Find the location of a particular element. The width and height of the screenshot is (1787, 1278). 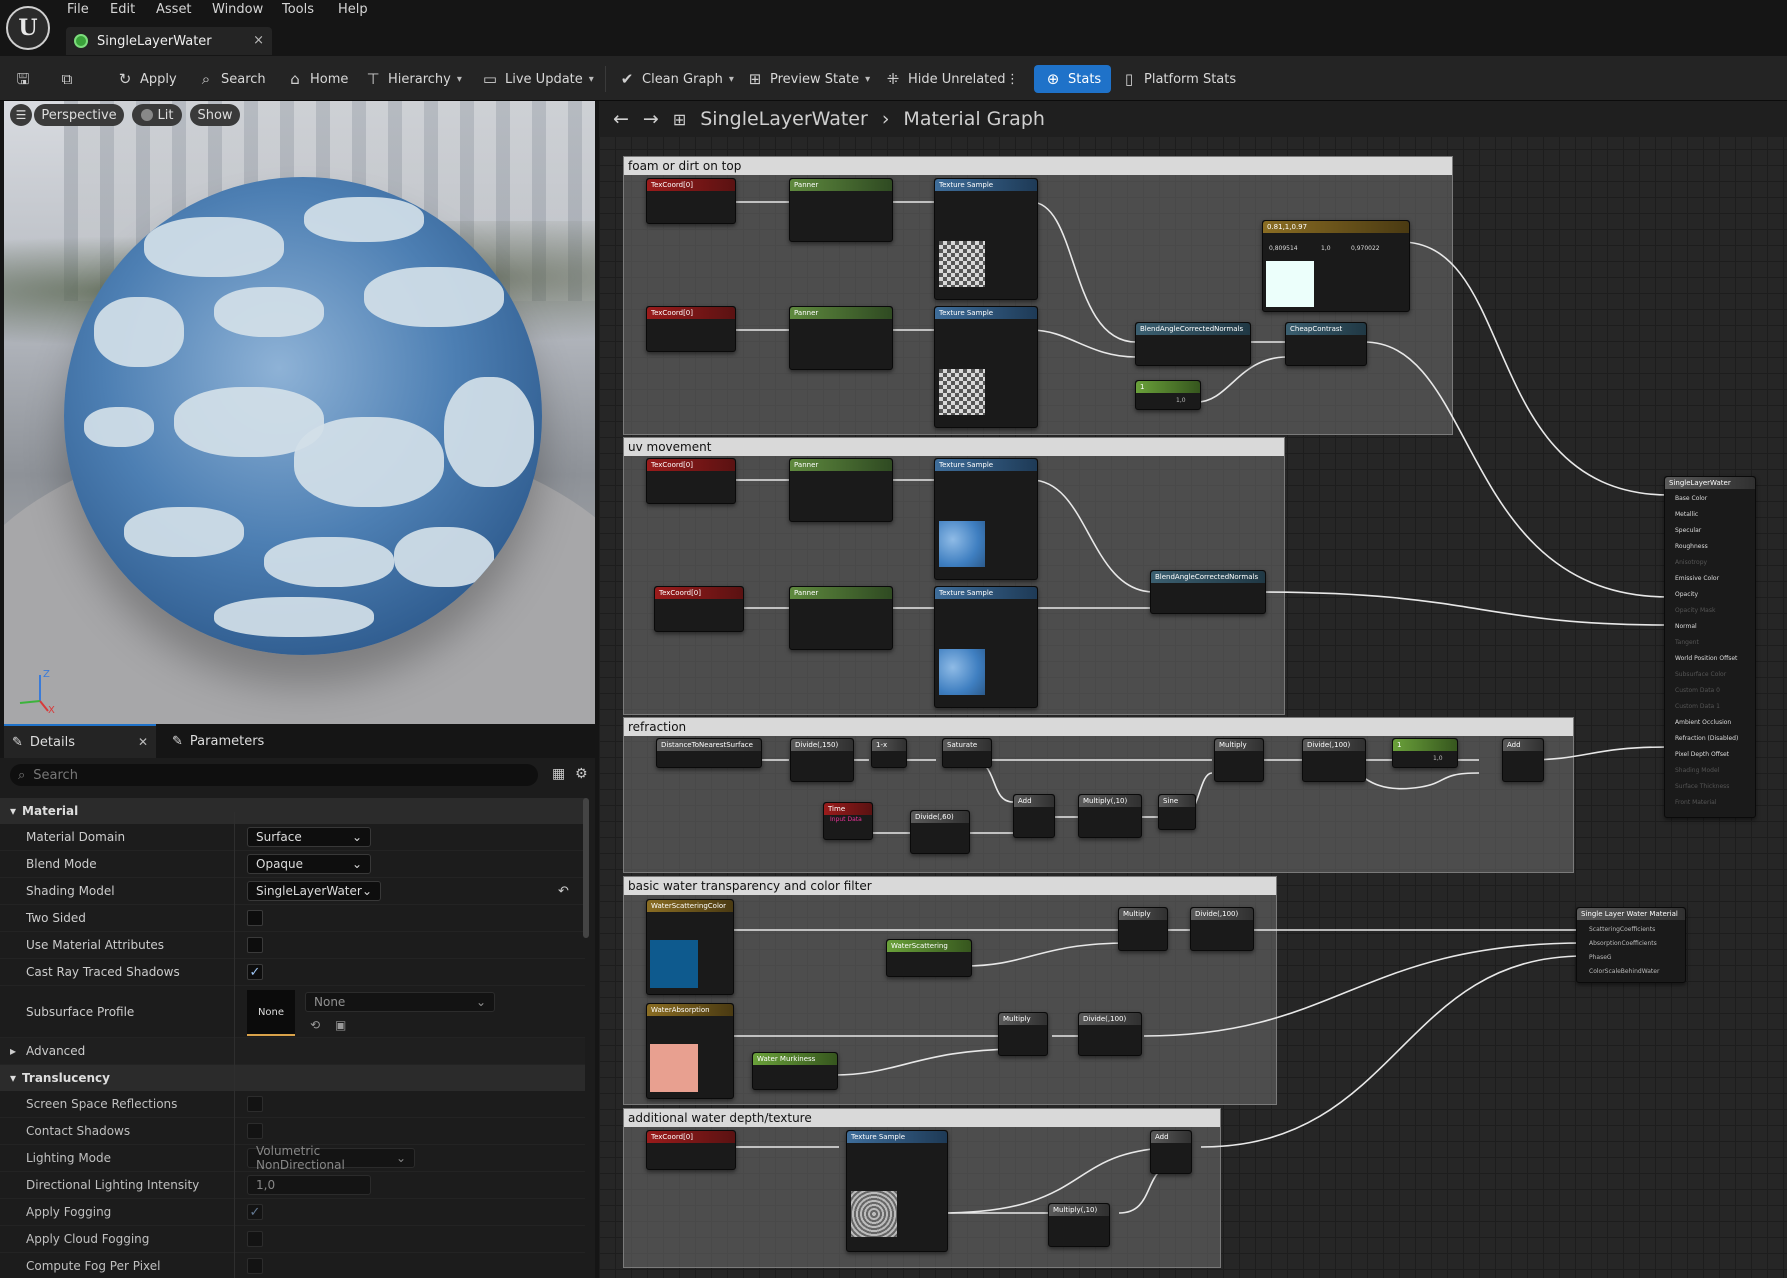

dli-input: 1,0 is located at coordinates (309, 1185).